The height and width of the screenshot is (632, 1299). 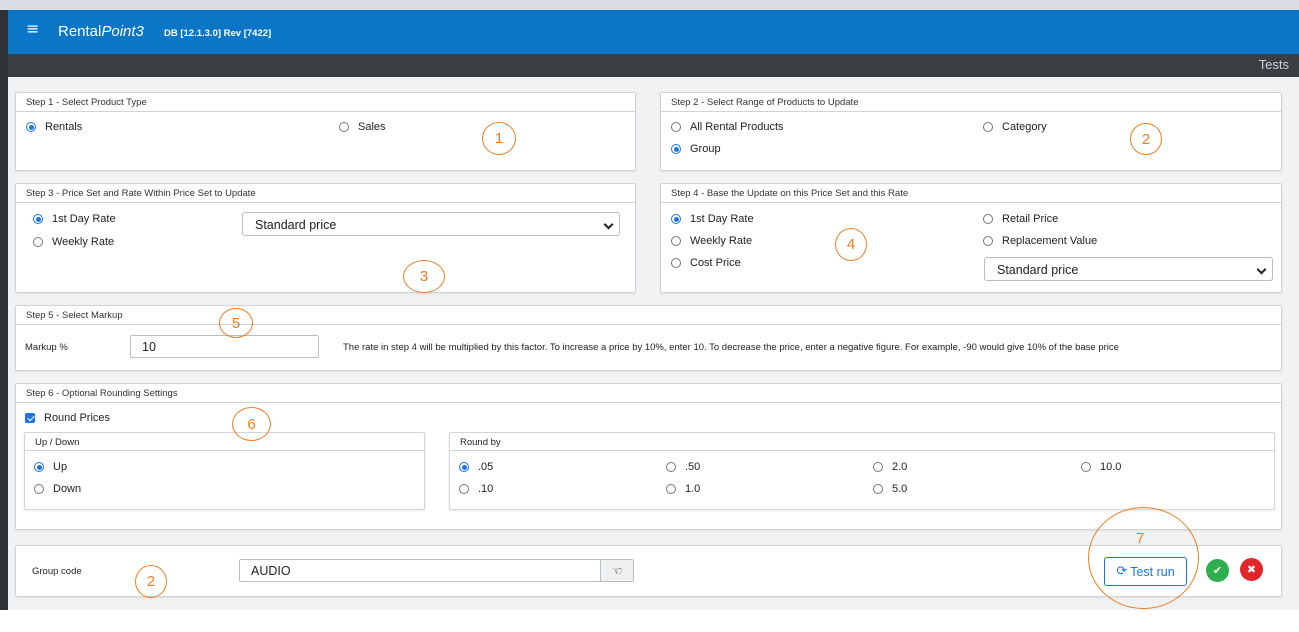 What do you see at coordinates (696, 149) in the screenshot?
I see `radio-group: Group` at bounding box center [696, 149].